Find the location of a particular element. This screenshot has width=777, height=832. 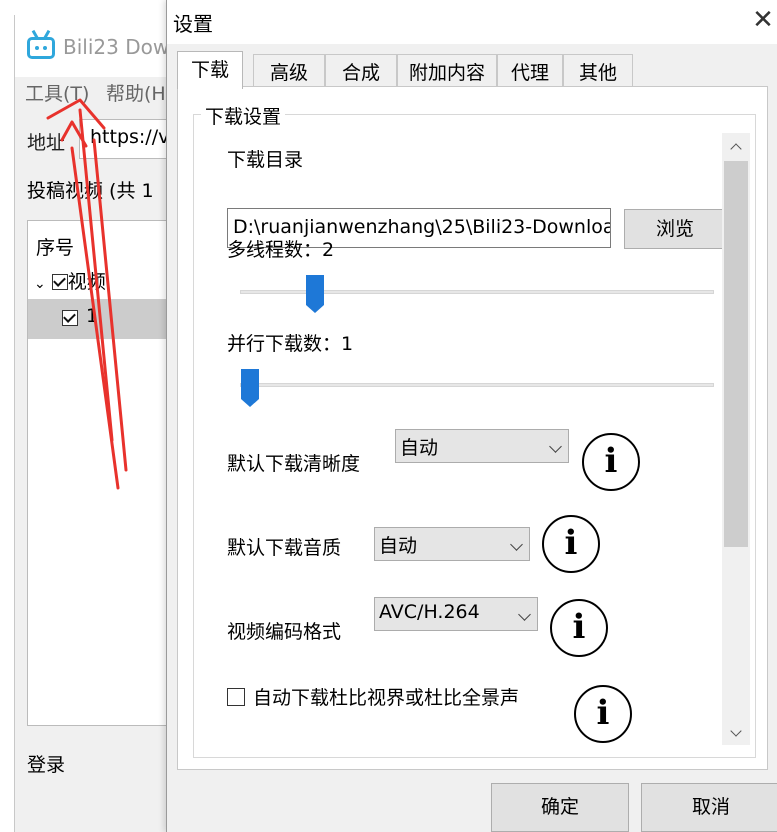

codec-select-value: AVC/H.264 is located at coordinates (429, 612).